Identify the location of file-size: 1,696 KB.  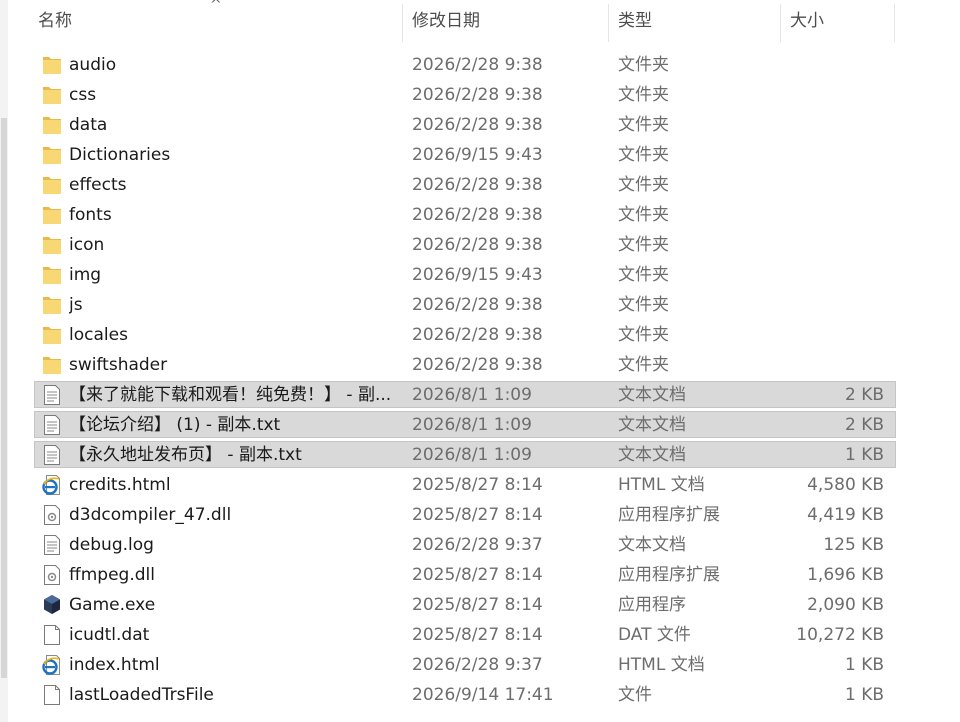
(845, 575).